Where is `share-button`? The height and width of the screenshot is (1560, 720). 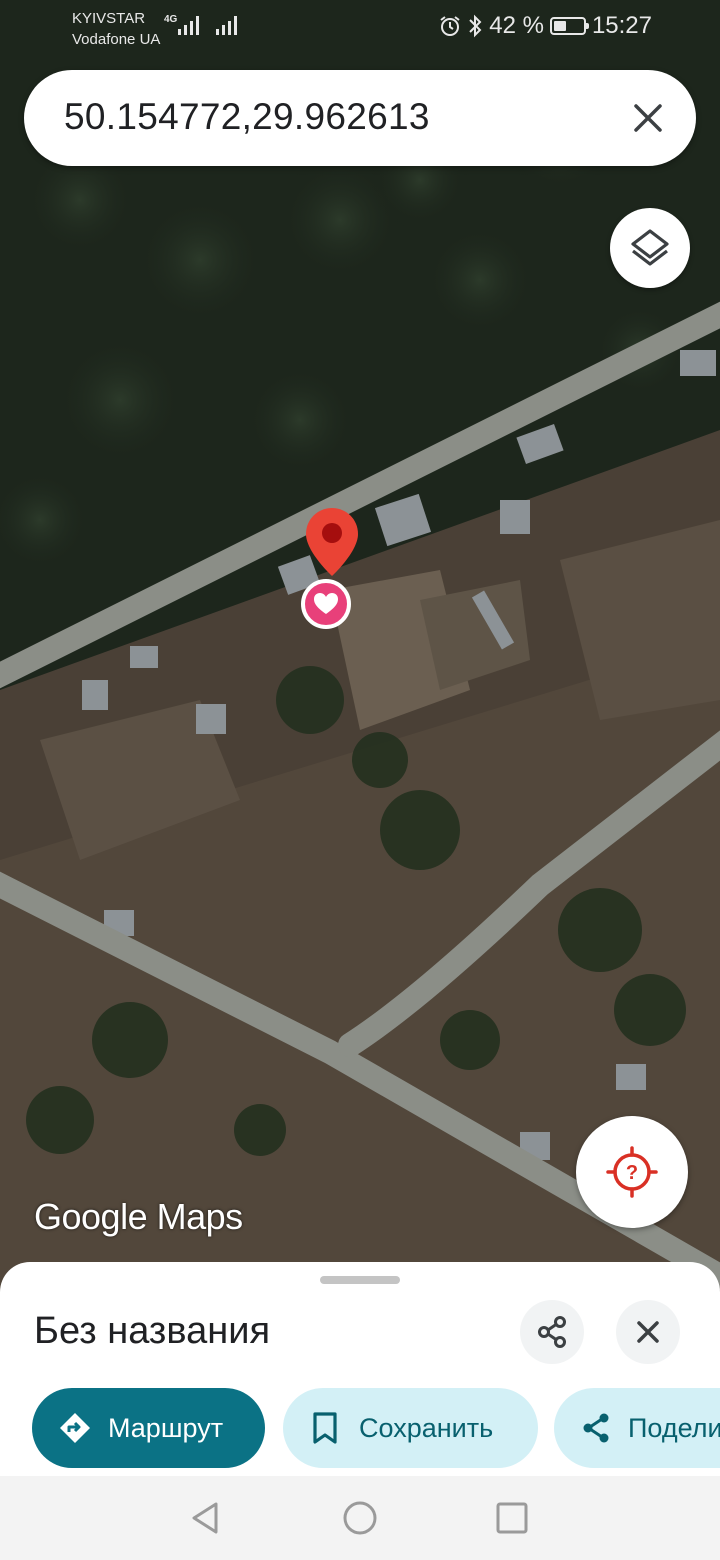 share-button is located at coordinates (552, 1332).